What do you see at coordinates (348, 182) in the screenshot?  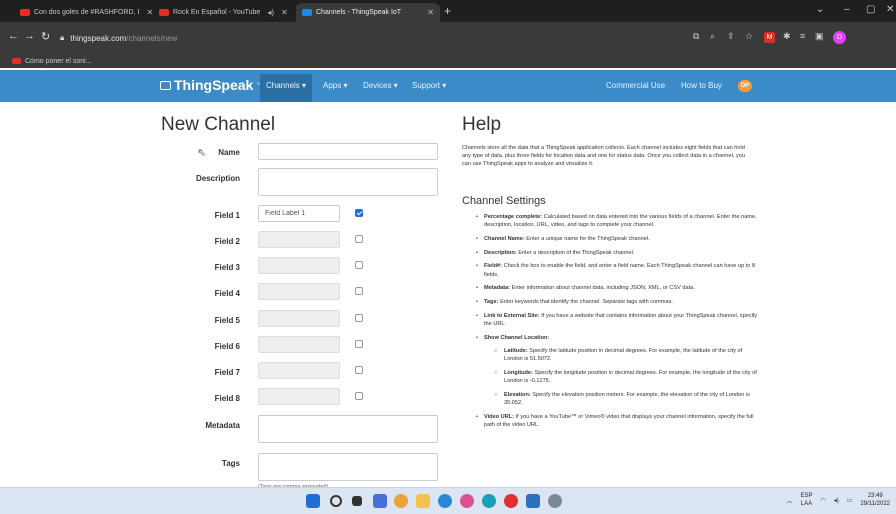 I see `description-textarea` at bounding box center [348, 182].